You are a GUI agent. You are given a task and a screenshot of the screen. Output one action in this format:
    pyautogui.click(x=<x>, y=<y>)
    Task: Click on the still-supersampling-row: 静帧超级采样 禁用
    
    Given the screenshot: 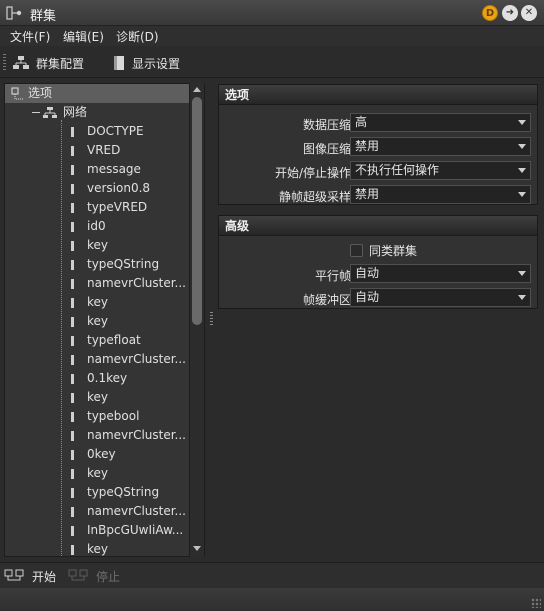 What is the action you would take?
    pyautogui.click(x=378, y=195)
    